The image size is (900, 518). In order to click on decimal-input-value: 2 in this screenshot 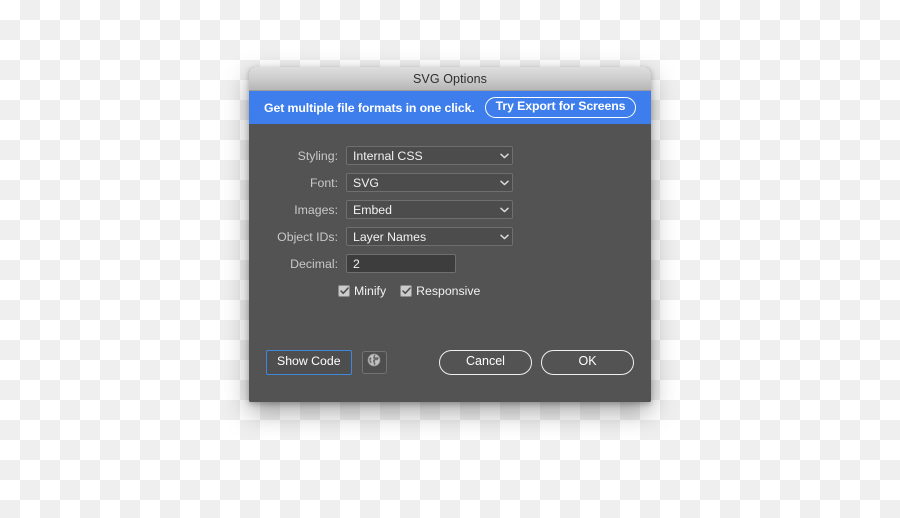, I will do `click(356, 263)`.